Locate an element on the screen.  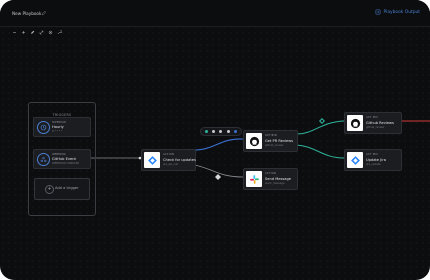
node-get-pr-reviews: GETIBIN Get PR Reviews github_review is located at coordinates (270, 141).